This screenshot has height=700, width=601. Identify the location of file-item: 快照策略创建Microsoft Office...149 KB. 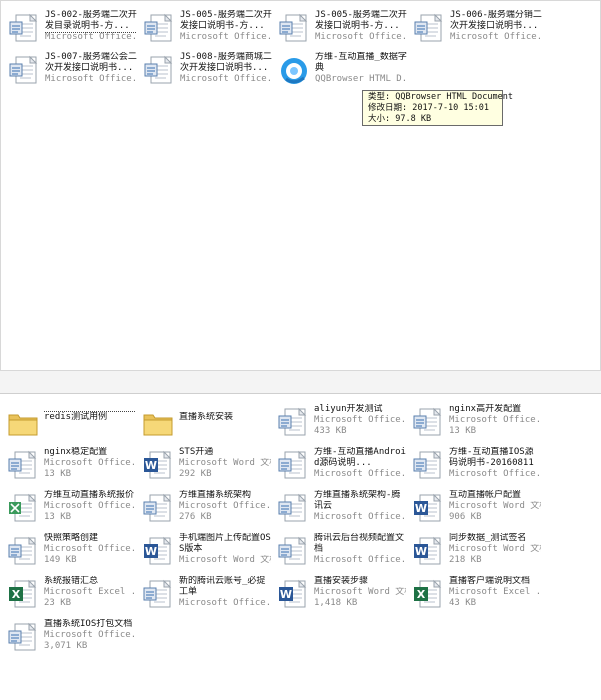
(69, 551).